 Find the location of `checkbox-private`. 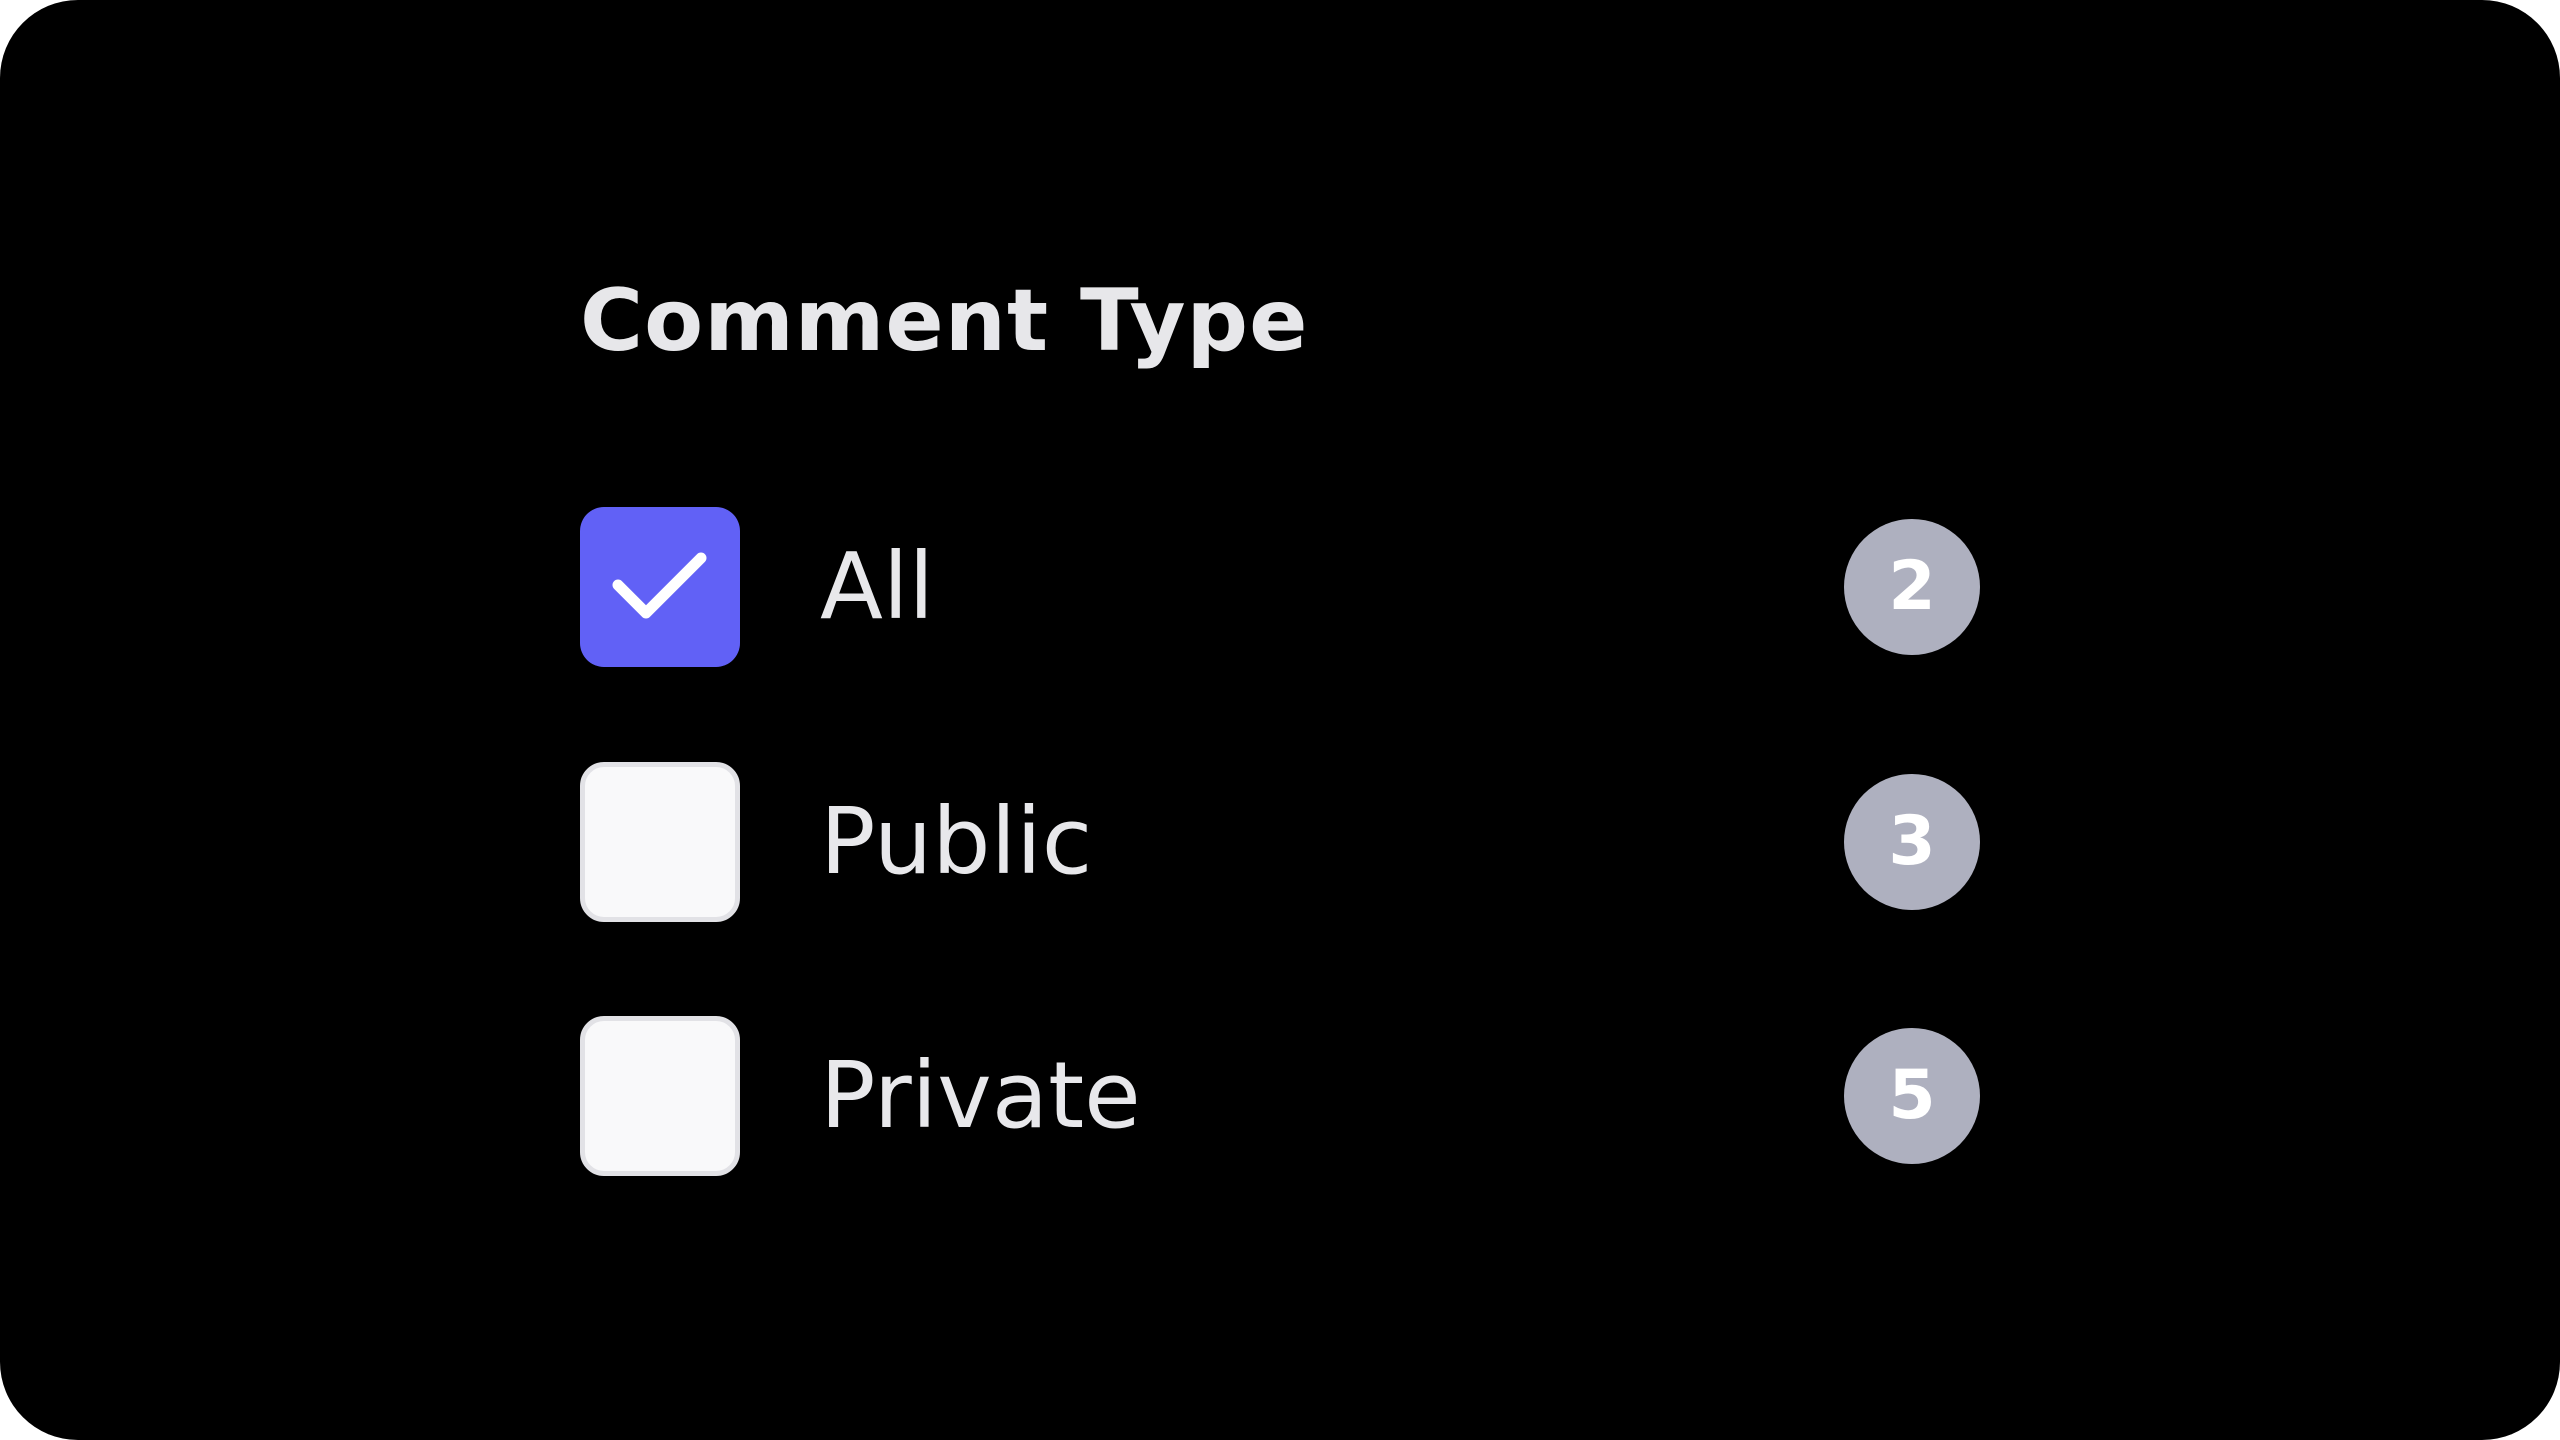

checkbox-private is located at coordinates (660, 1096).